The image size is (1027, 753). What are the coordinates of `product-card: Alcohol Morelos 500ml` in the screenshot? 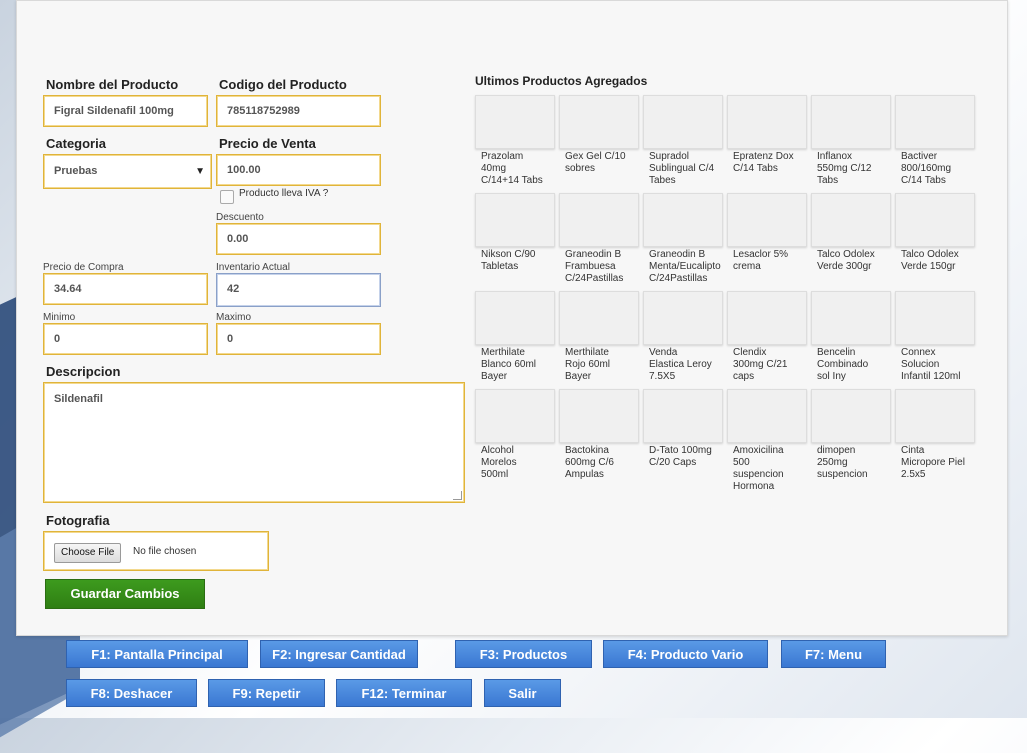 It's located at (515, 435).